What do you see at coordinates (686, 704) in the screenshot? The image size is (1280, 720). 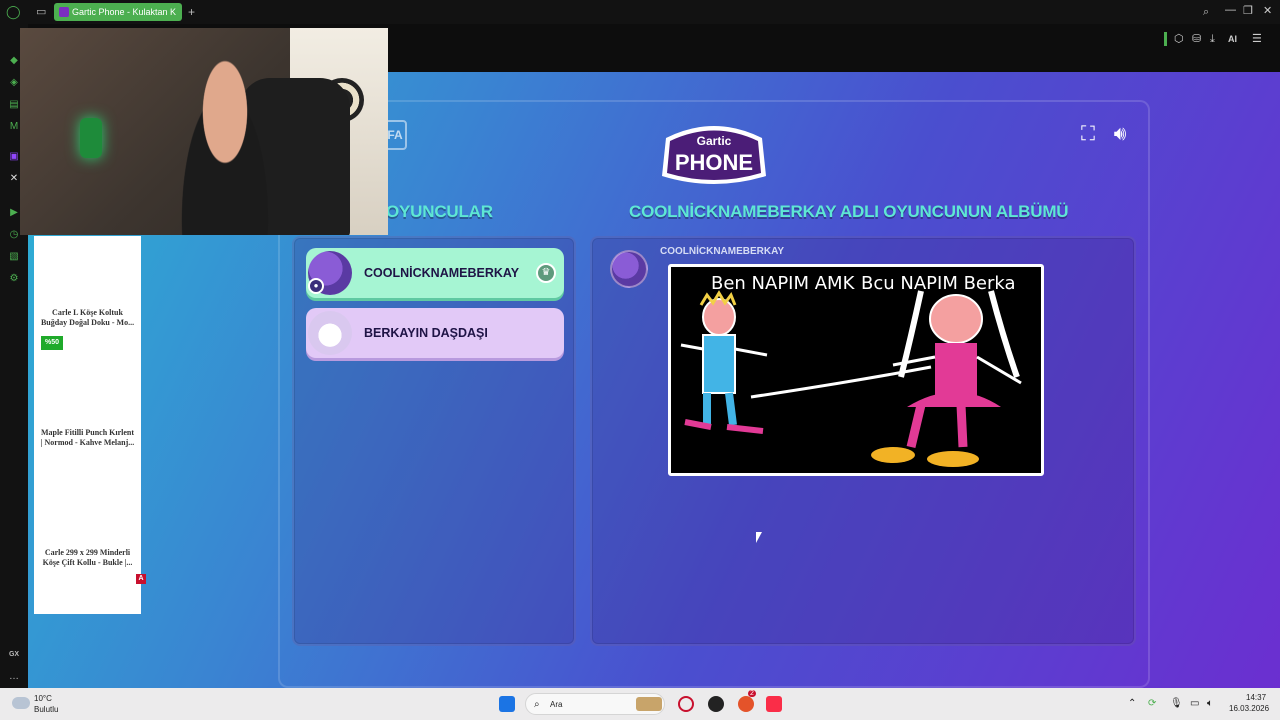 I see `opera-gx-taskbar-icon` at bounding box center [686, 704].